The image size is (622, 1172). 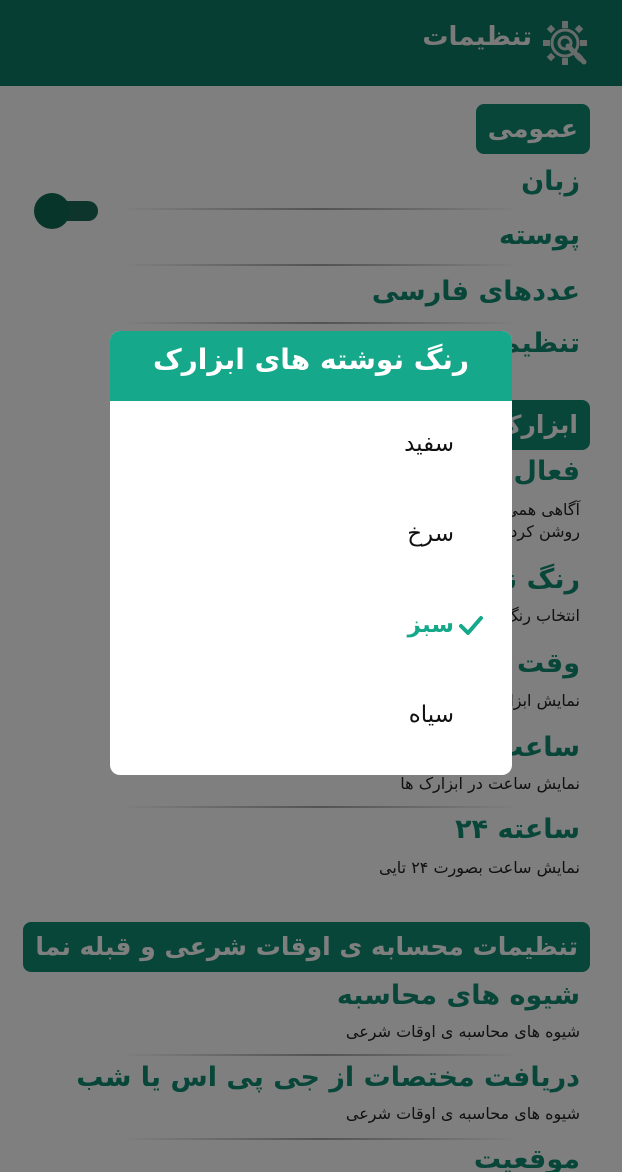 I want to click on checkmark-icon, so click(x=471, y=625).